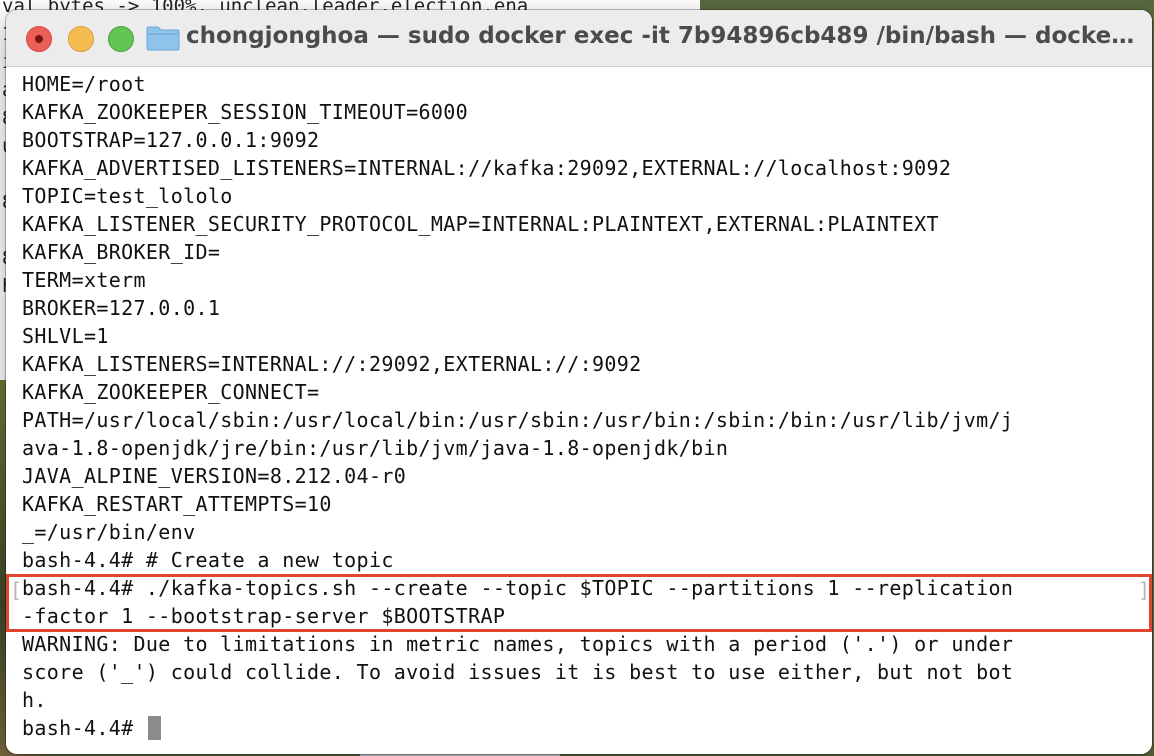  I want to click on prompt-line: bash-4.4#, so click(91, 728).